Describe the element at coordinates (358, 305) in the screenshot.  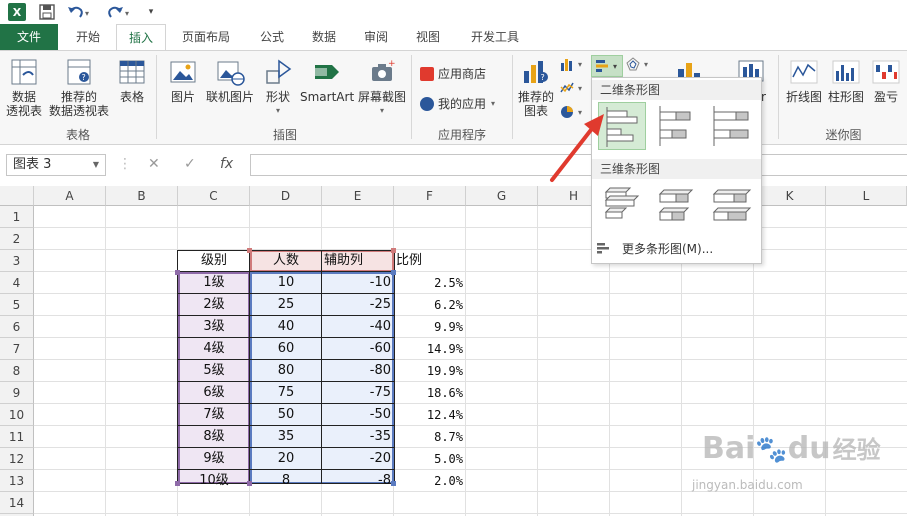
I see `table-cell-helper: -25` at that location.